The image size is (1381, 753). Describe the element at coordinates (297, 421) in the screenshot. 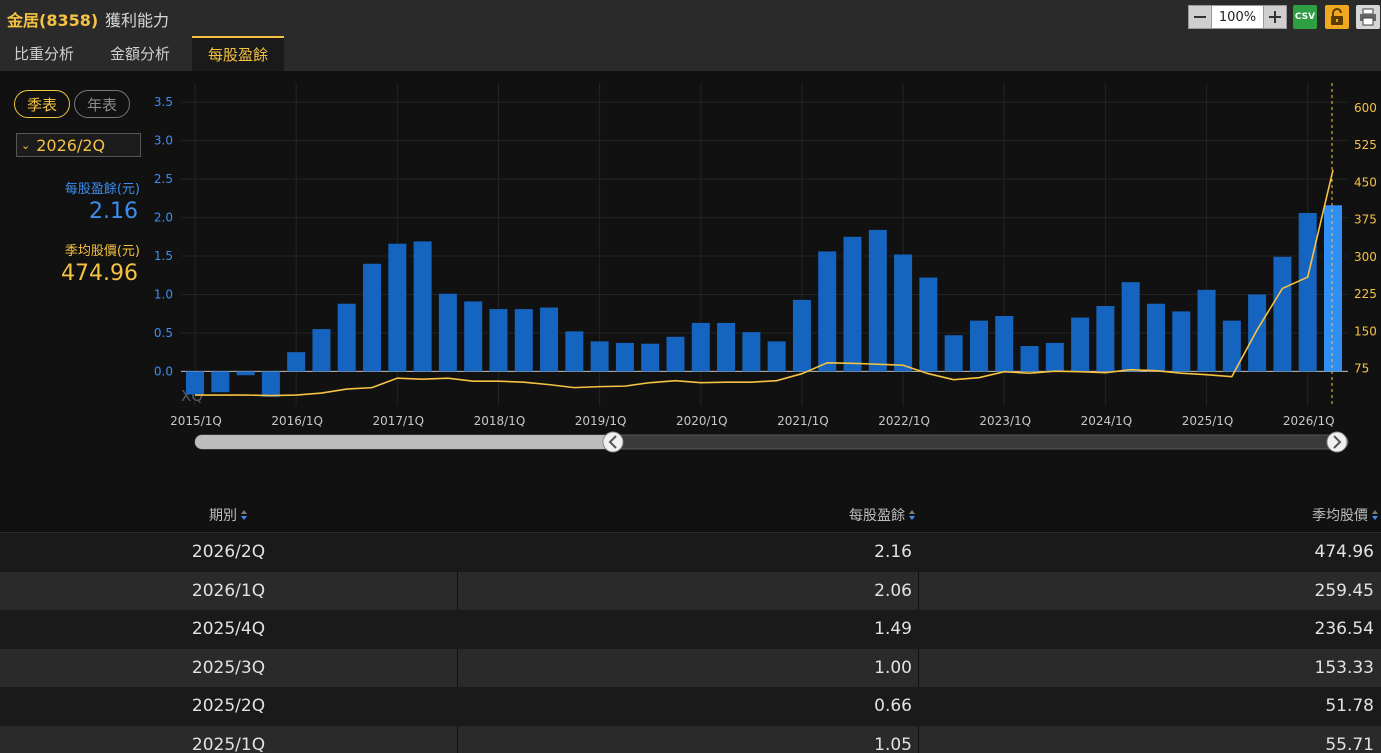

I see `x-tick-label: 2016/1Q` at that location.